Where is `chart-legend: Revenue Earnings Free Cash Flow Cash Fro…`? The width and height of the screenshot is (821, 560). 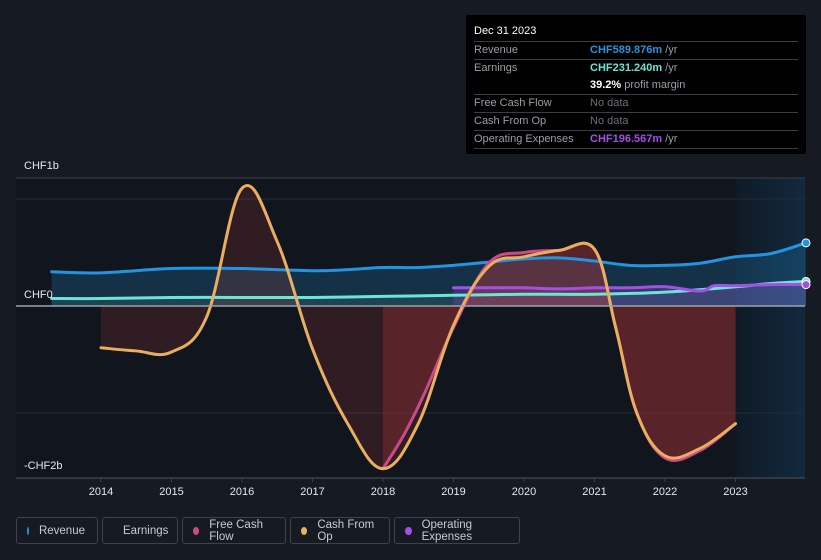
chart-legend: Revenue Earnings Free Cash Flow Cash Fro… is located at coordinates (268, 530).